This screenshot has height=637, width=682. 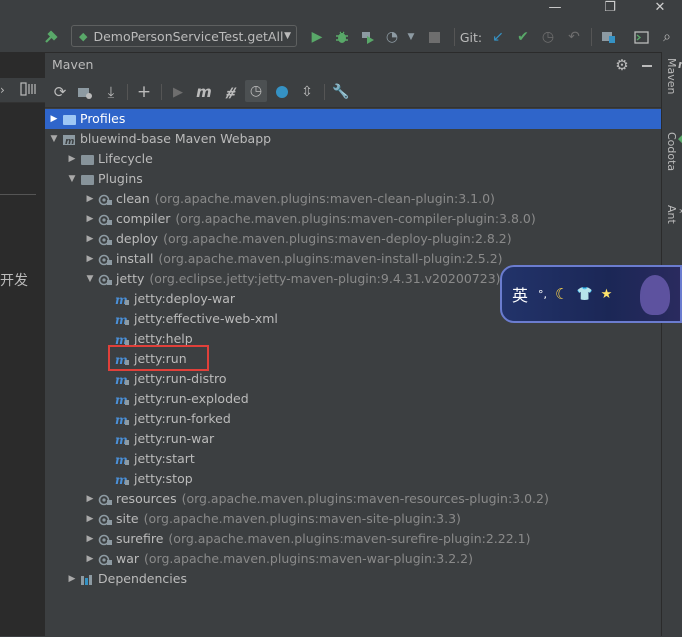 I want to click on gear-icon: ⚙, so click(x=622, y=65).